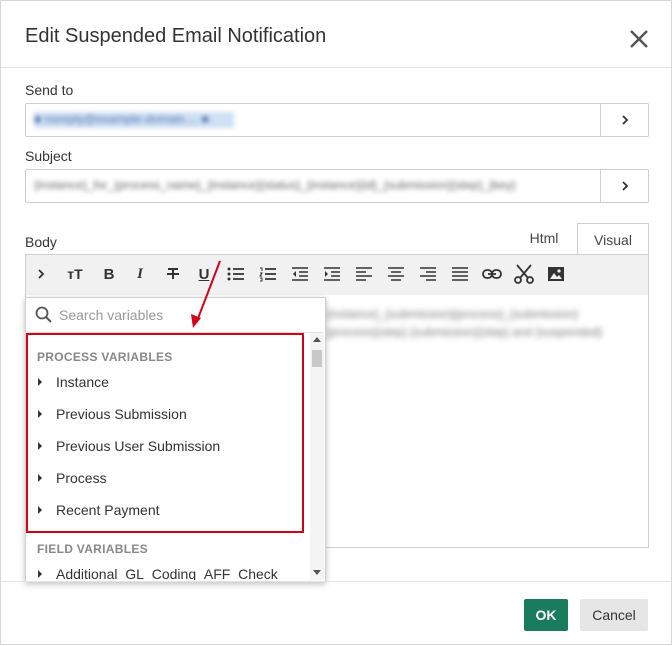  Describe the element at coordinates (556, 274) in the screenshot. I see `image-icon` at that location.